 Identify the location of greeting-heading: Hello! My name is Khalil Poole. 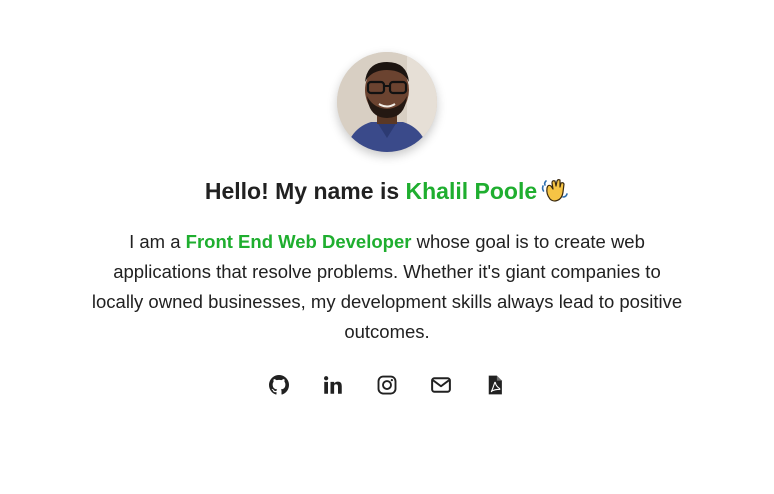
(387, 191).